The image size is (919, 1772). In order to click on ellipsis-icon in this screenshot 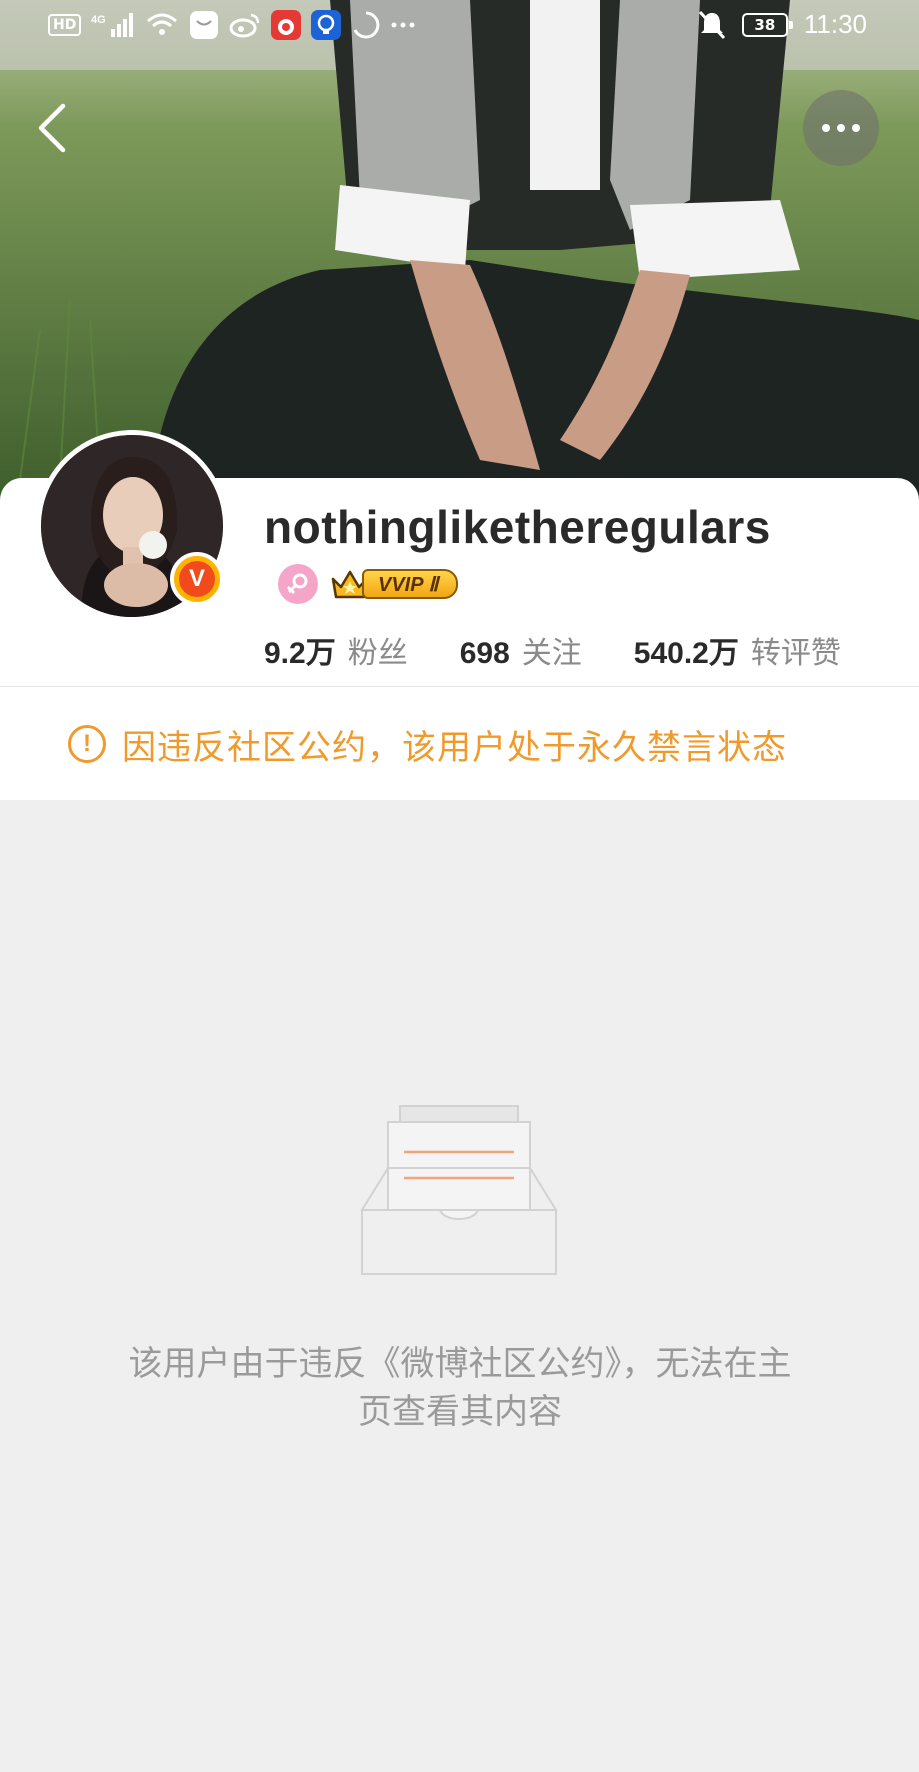, I will do `click(826, 128)`.